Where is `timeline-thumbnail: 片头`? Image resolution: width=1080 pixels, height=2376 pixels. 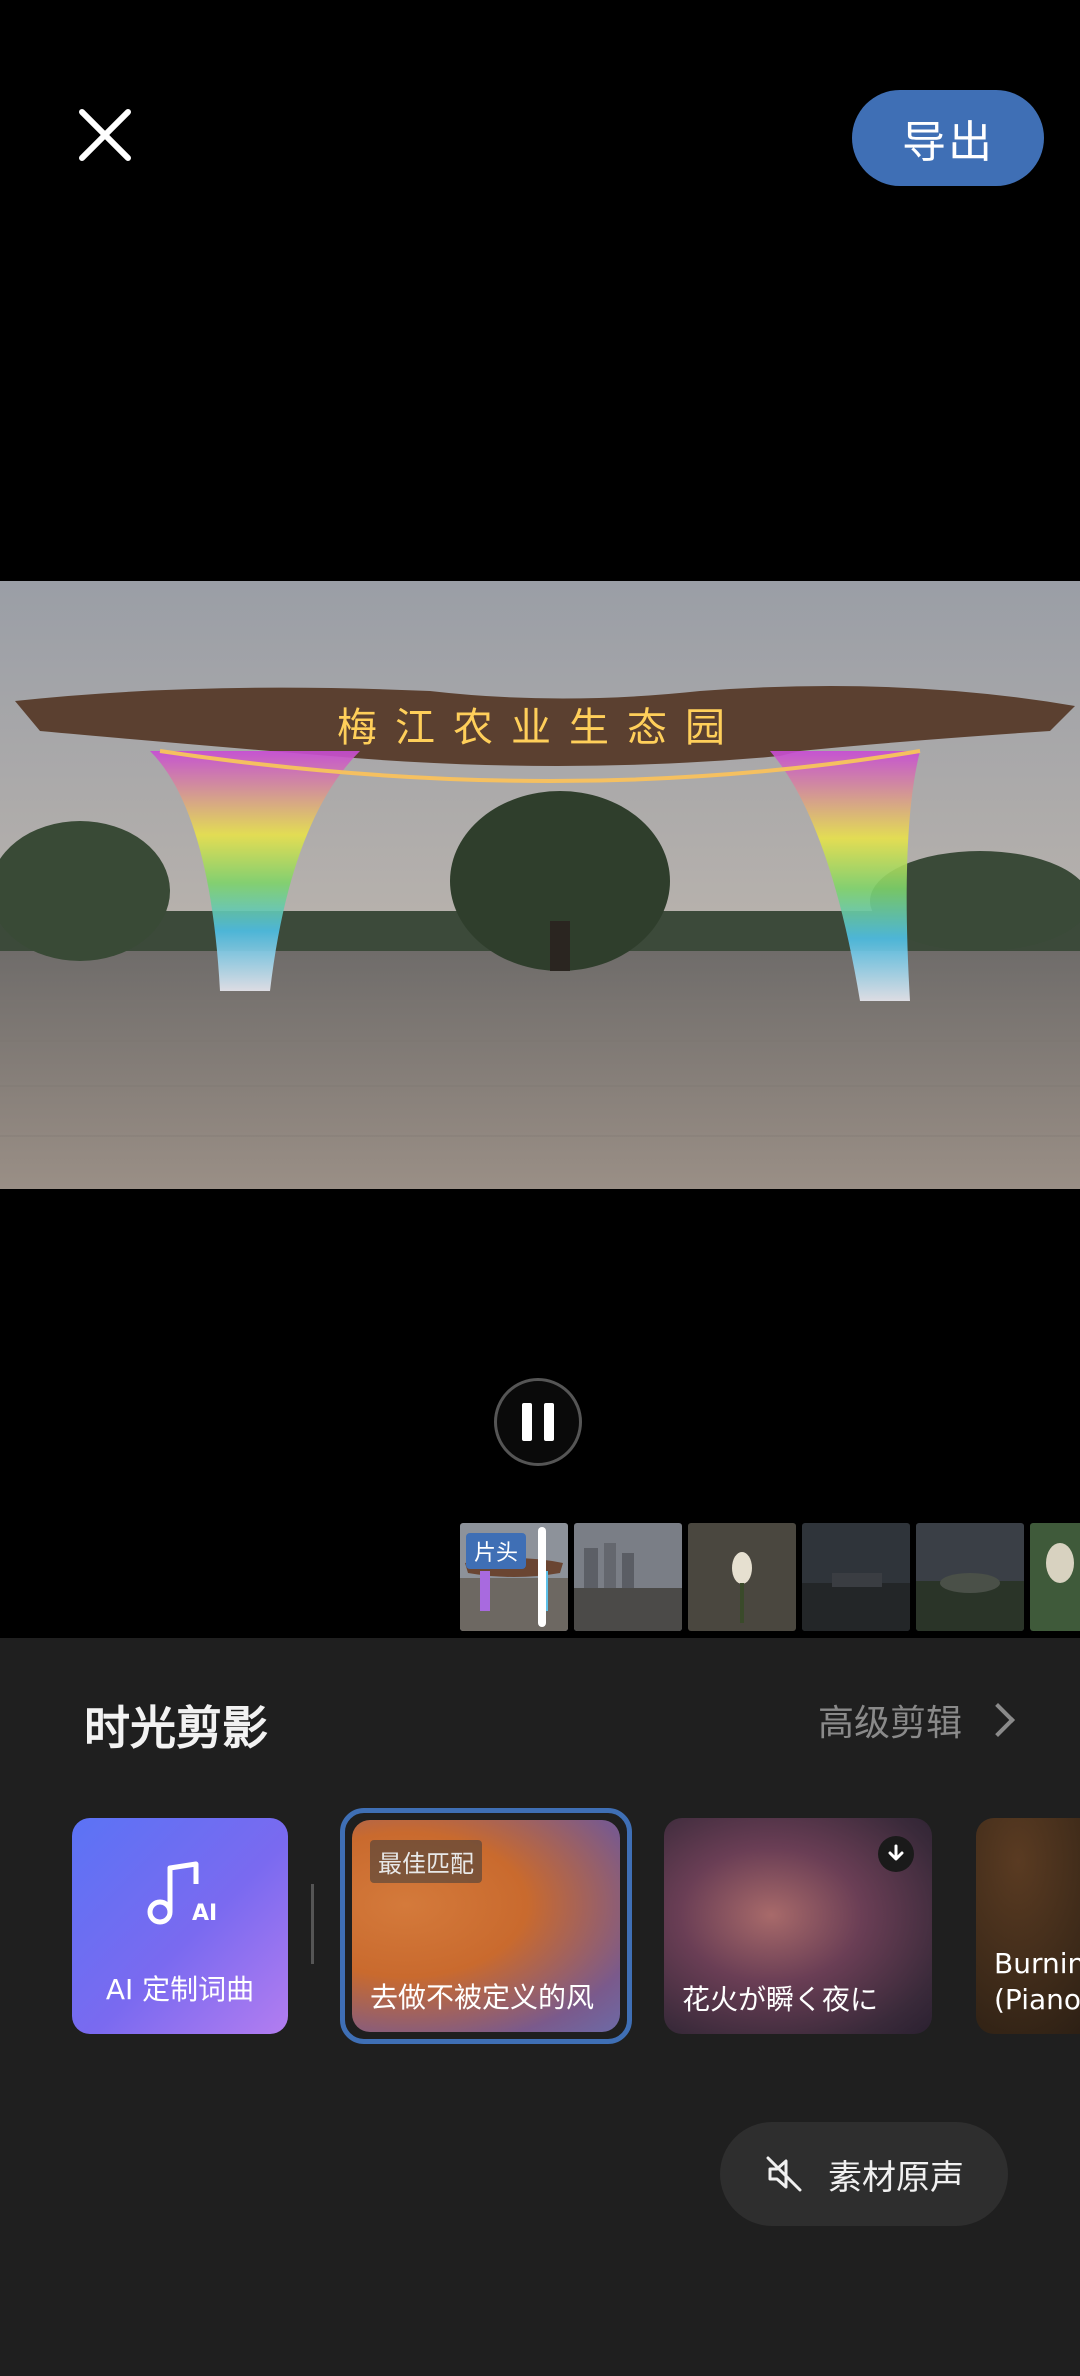
timeline-thumbnail: 片头 is located at coordinates (514, 1577).